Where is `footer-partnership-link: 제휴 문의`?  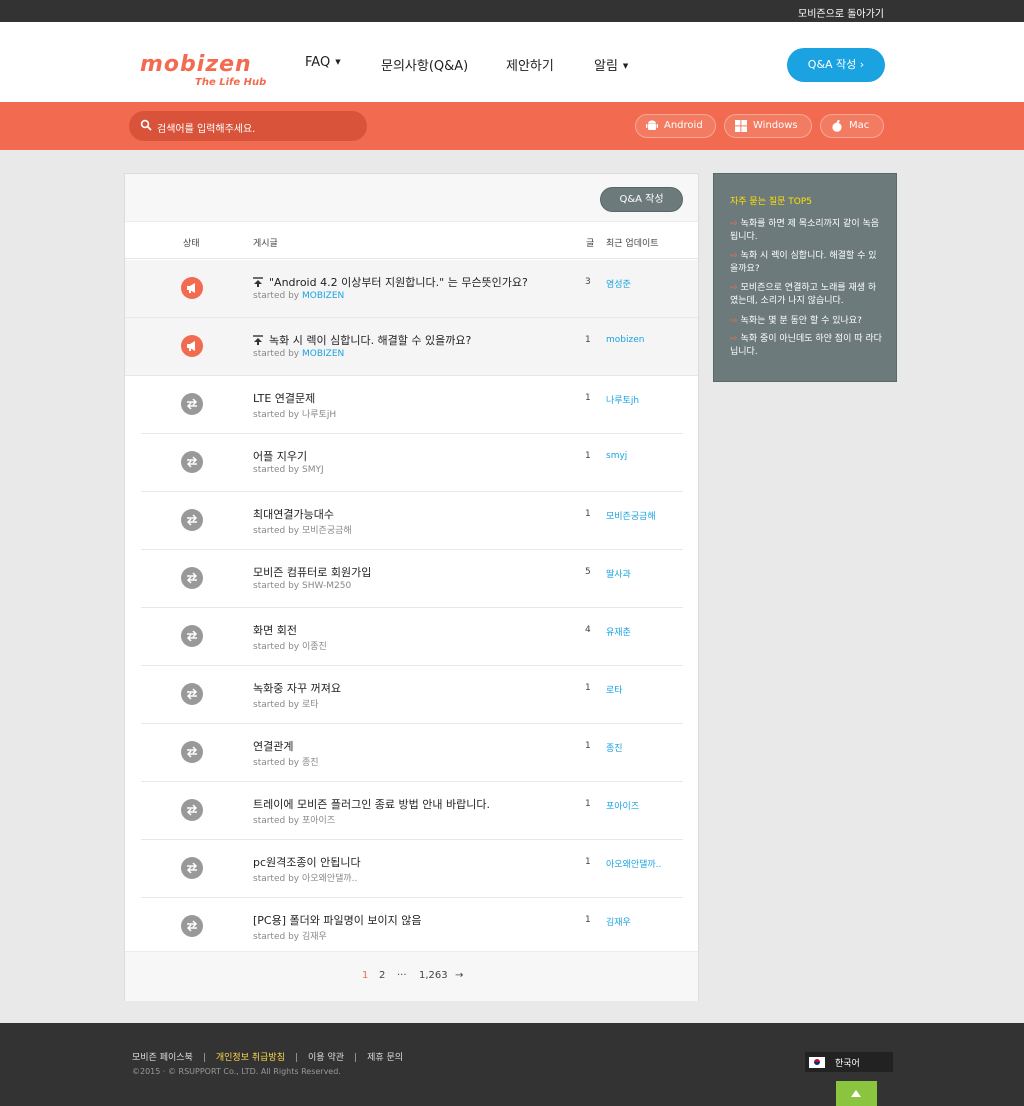 footer-partnership-link: 제휴 문의 is located at coordinates (385, 1058).